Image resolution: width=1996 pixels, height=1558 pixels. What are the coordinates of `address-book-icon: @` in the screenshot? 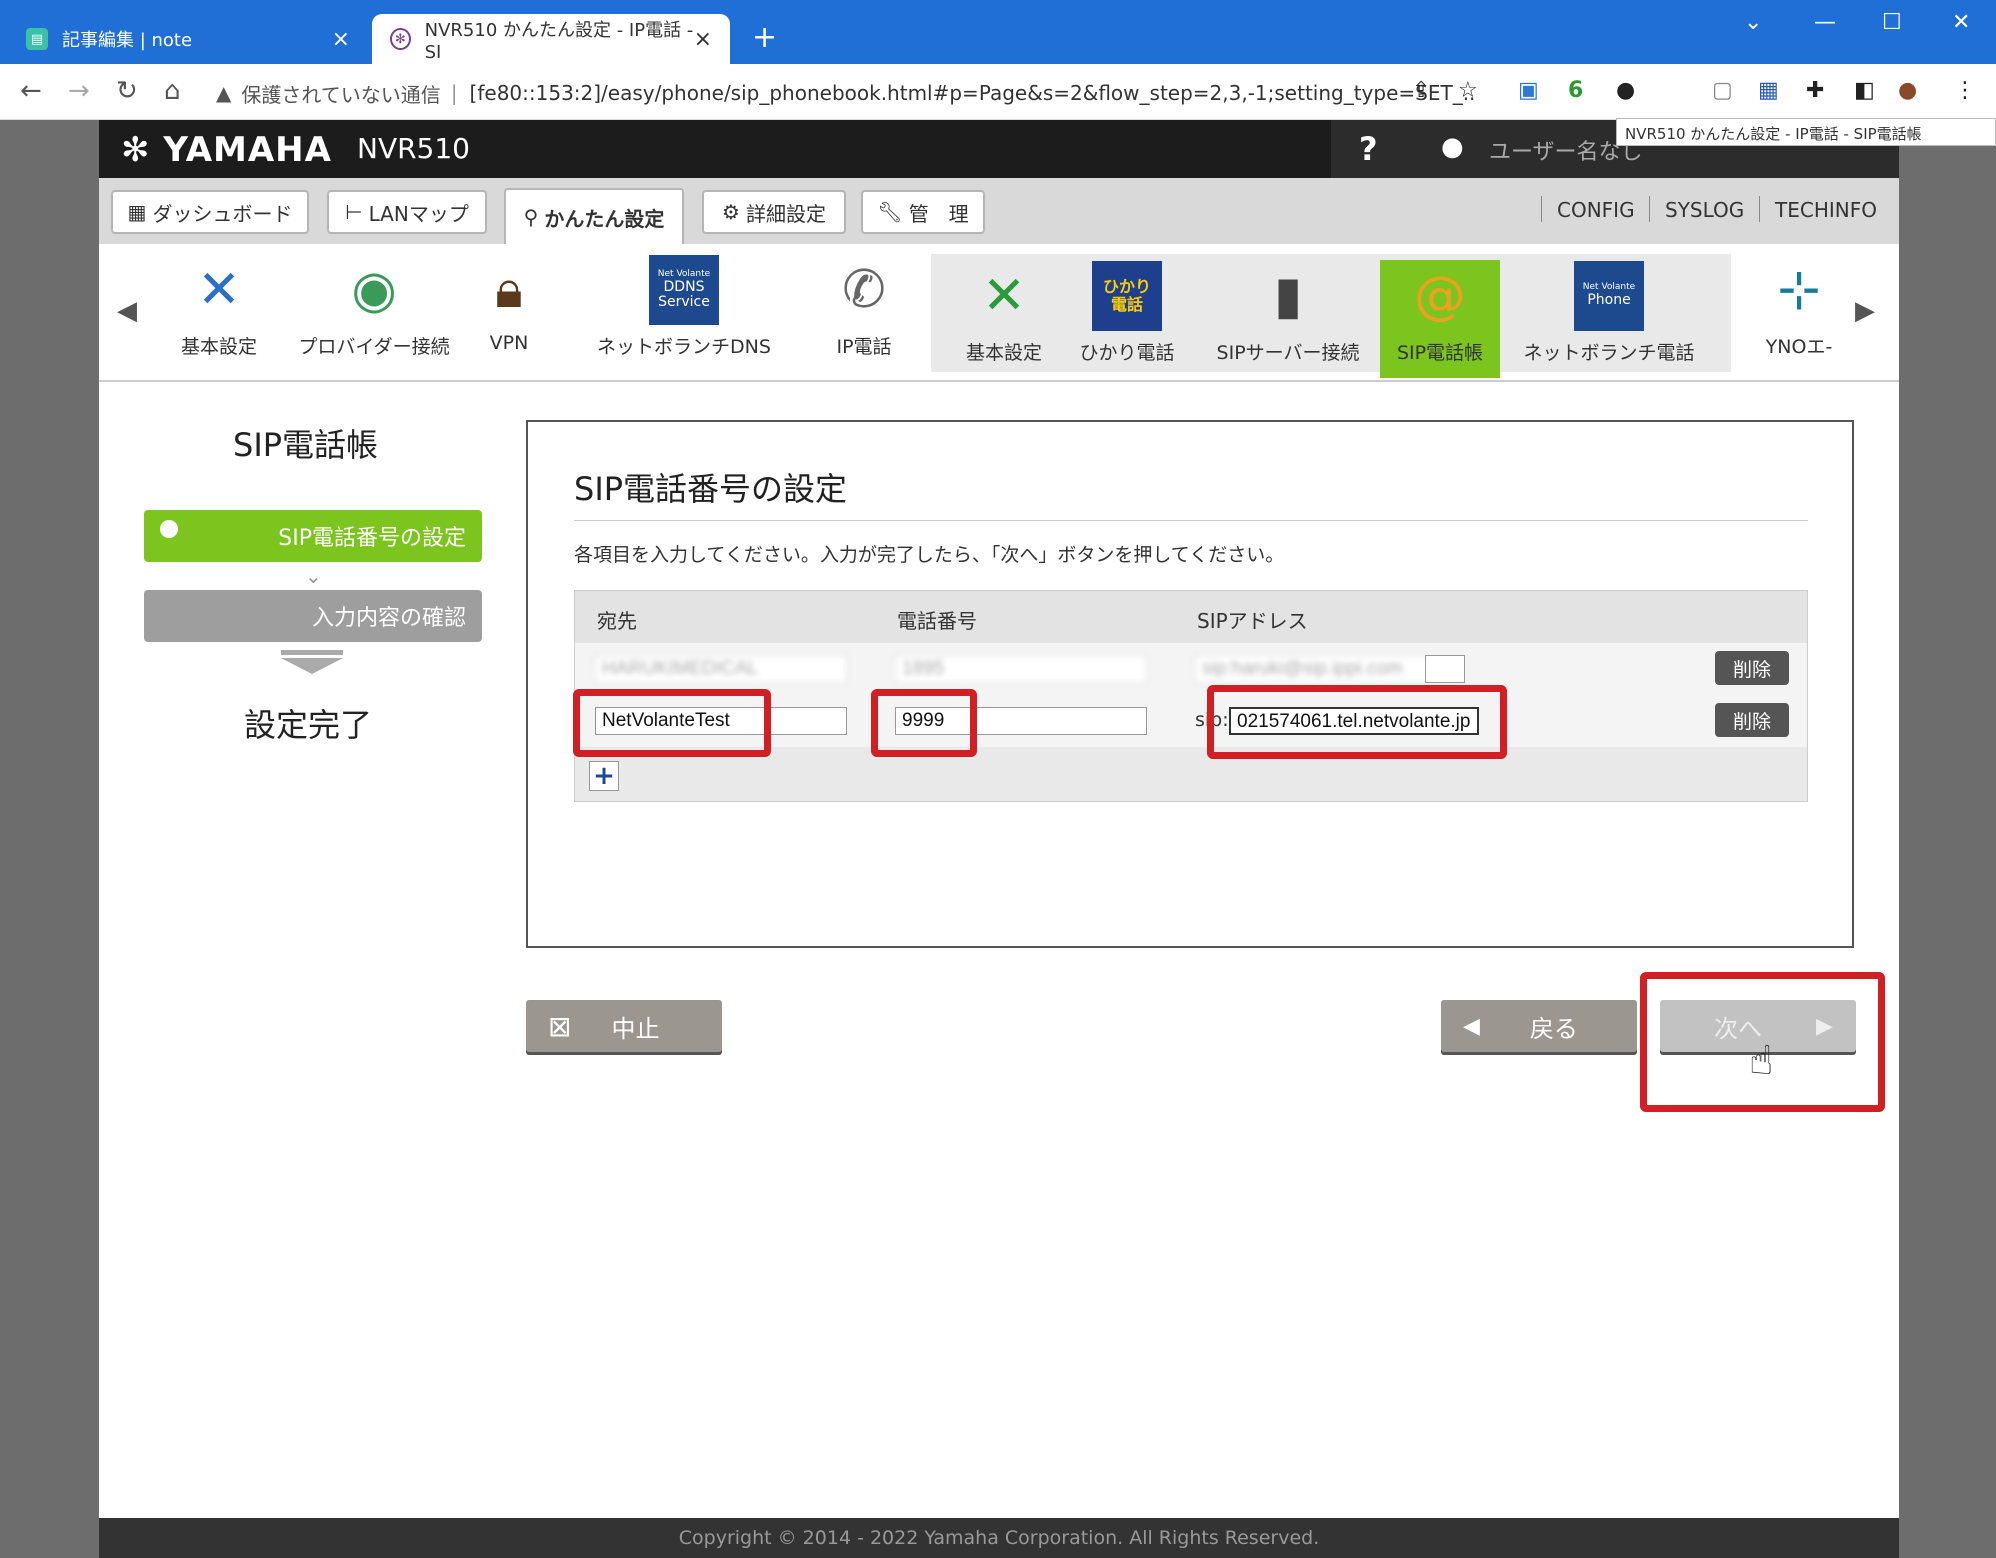 It's located at (1440, 296).